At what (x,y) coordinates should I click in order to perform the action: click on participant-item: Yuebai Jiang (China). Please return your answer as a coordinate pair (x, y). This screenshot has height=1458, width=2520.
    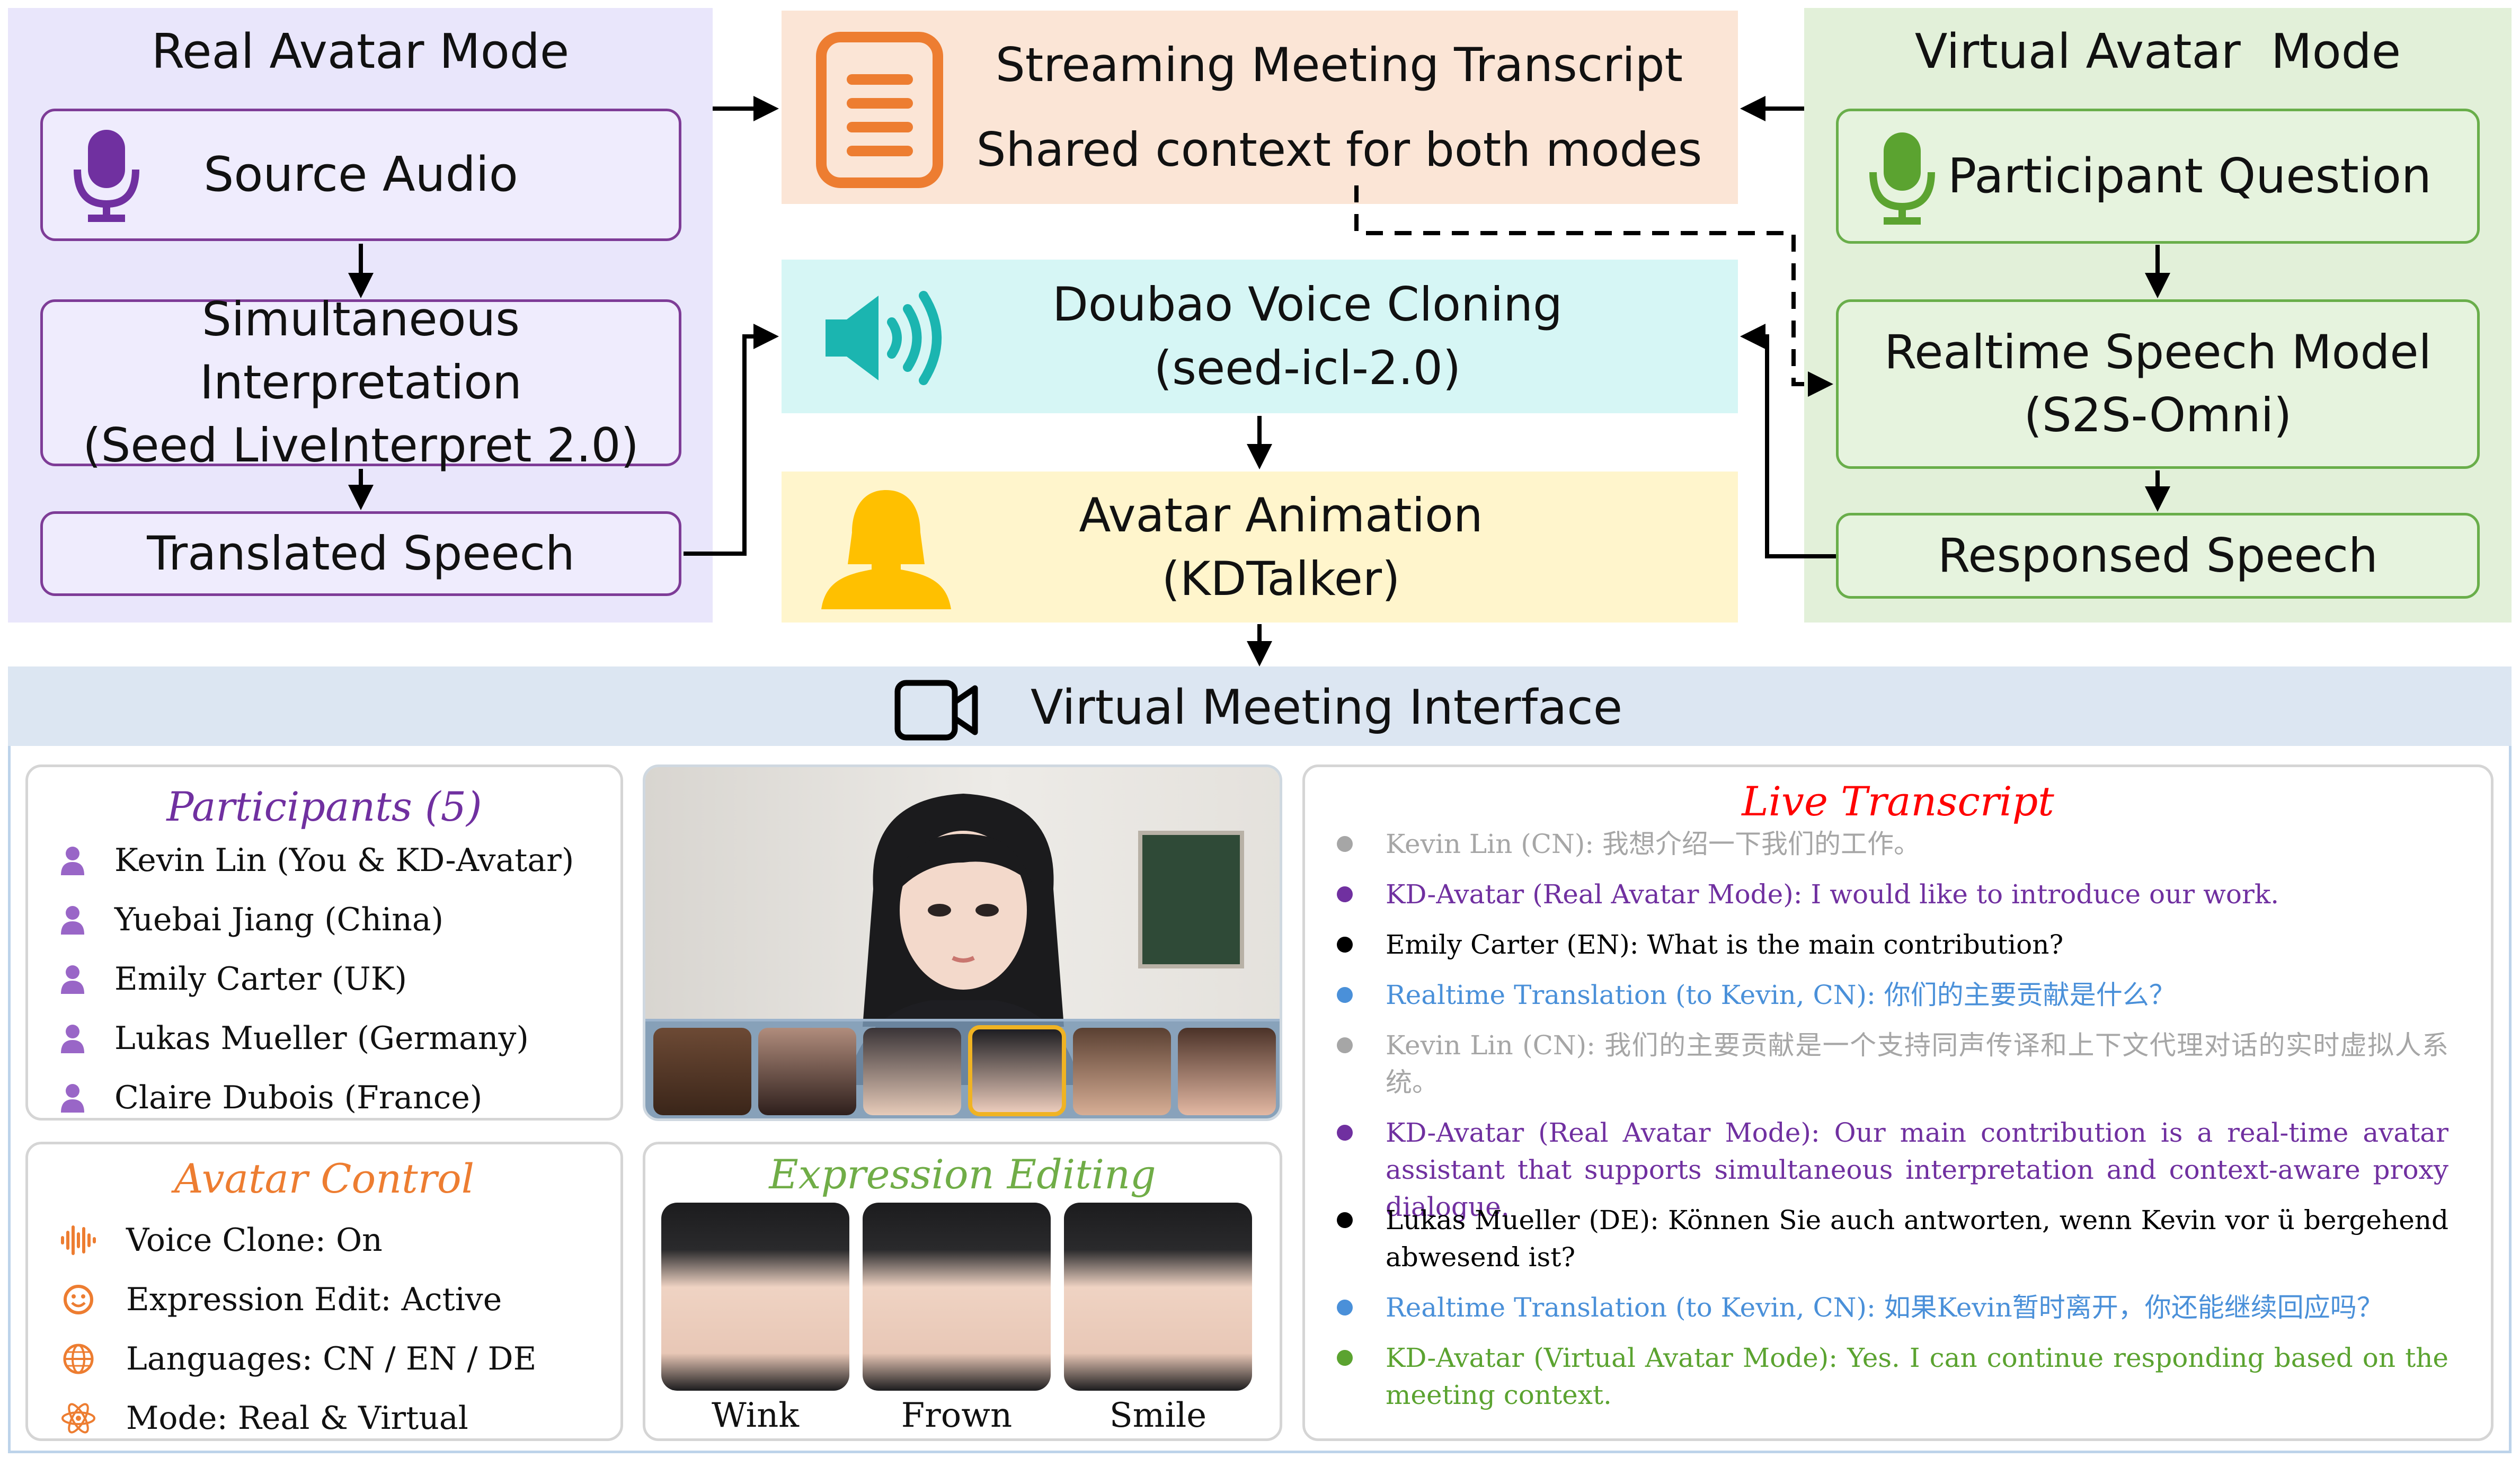
    Looking at the image, I should click on (335, 919).